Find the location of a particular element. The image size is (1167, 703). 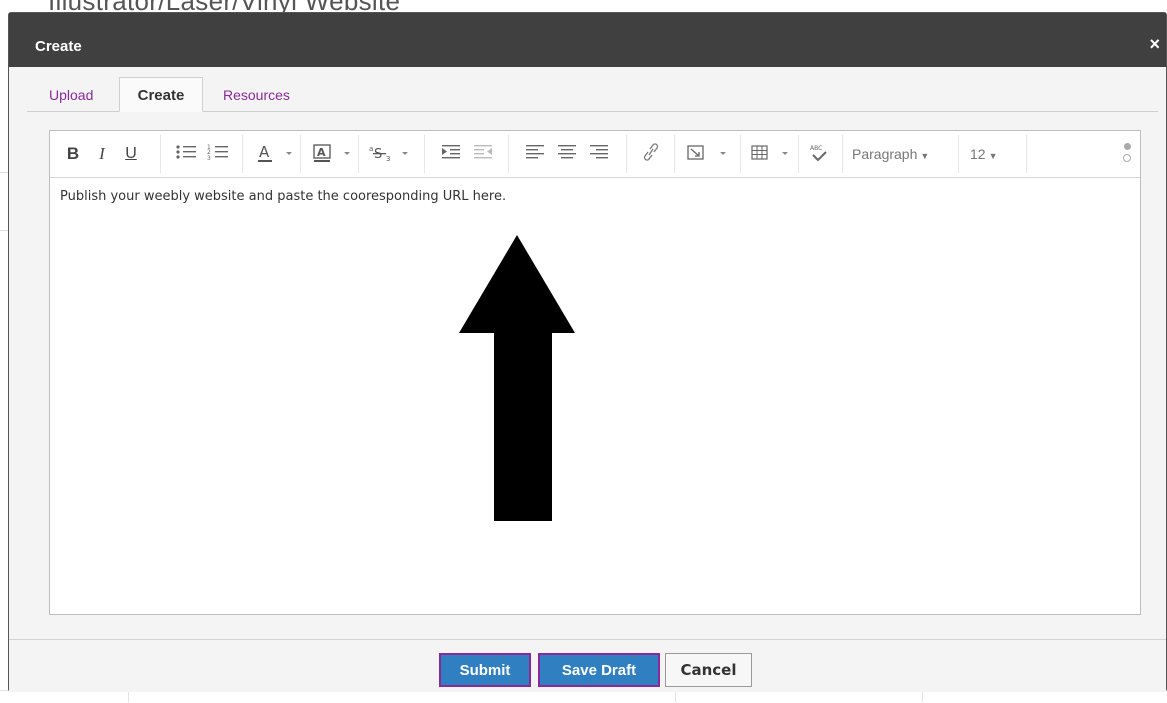

modal-header: Create × is located at coordinates (587, 40).